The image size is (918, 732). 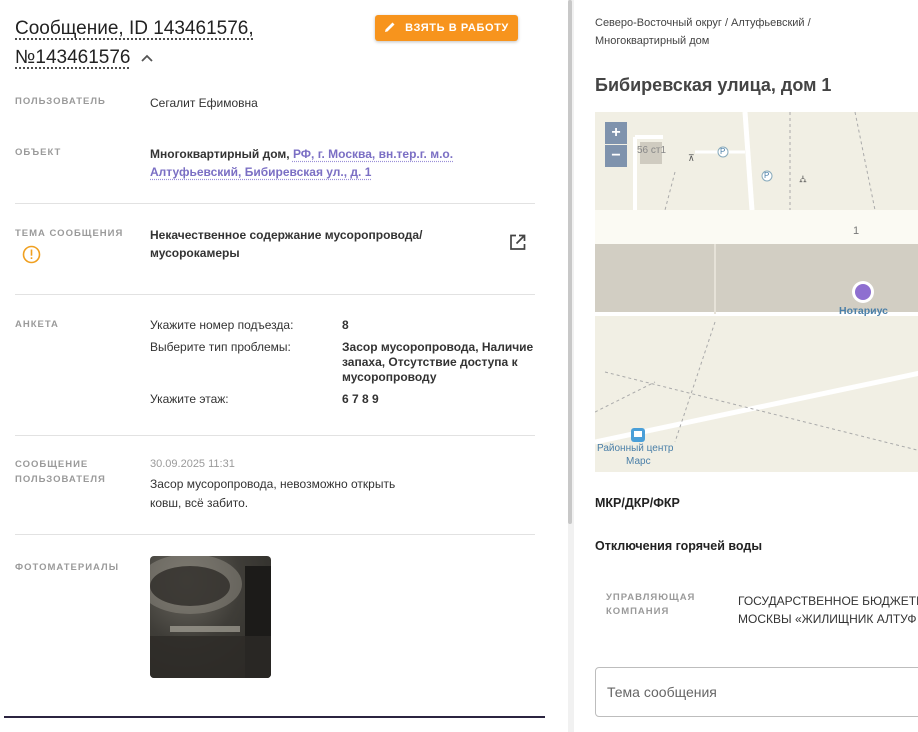 I want to click on section-hot-water: Отключения горячей воды, so click(x=678, y=546).